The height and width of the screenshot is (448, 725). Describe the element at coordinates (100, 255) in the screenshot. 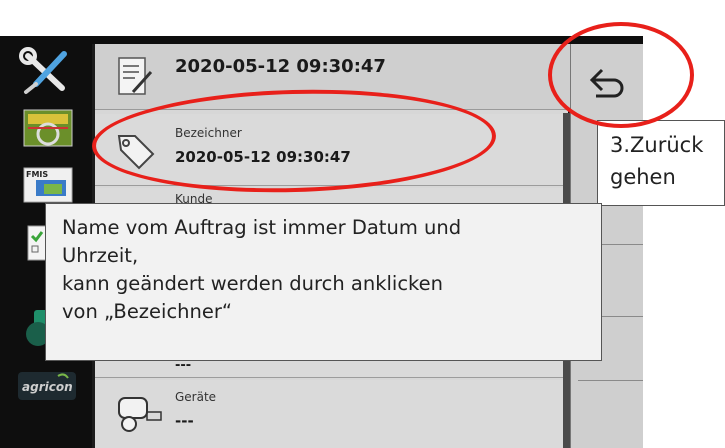

I see `note-text-line: Uhrzeit,` at that location.